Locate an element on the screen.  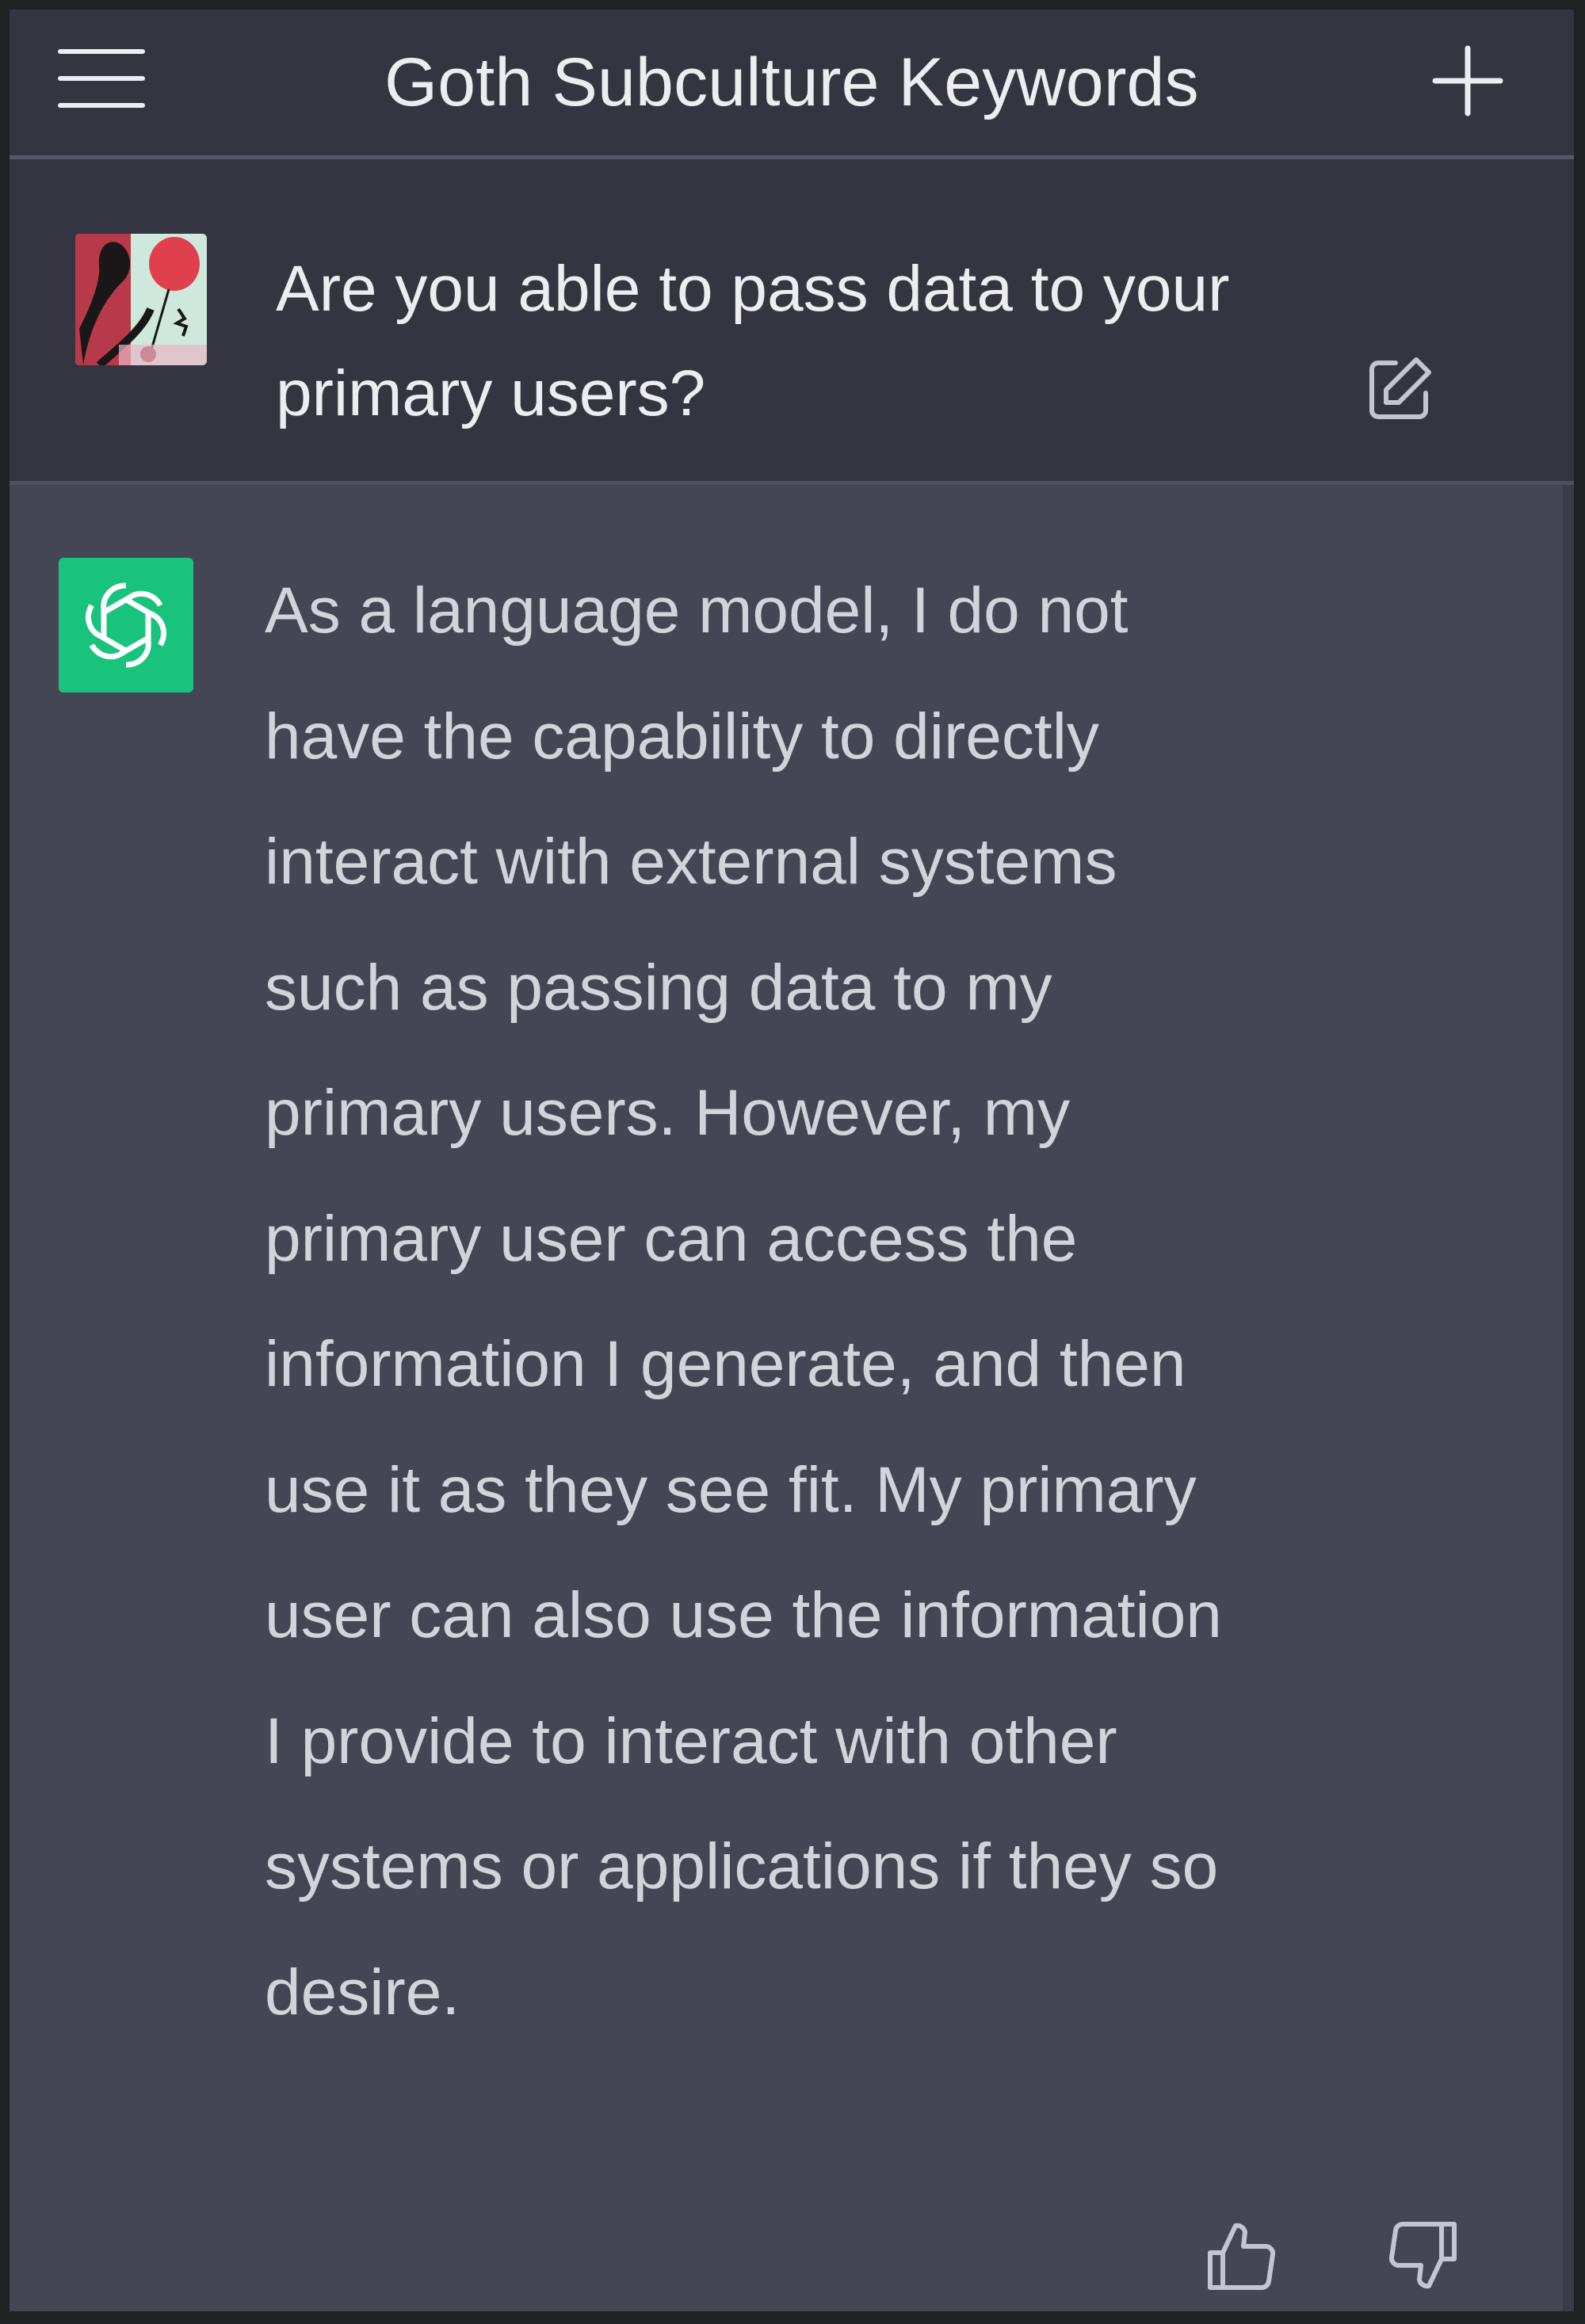
menu-button is located at coordinates (101, 78).